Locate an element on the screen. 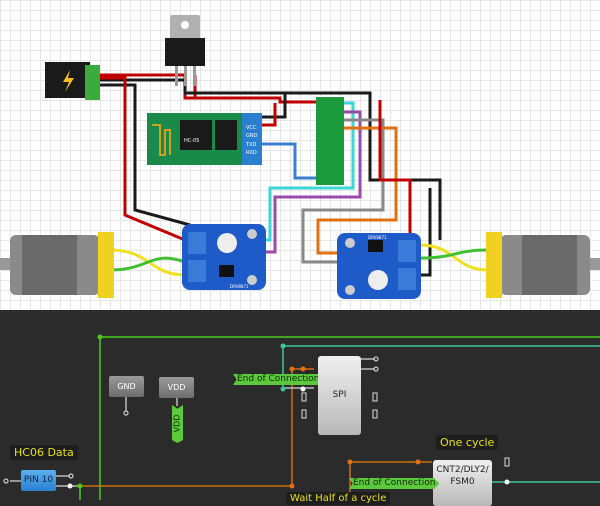 This screenshot has height=506, width=600. pin-label: VCC is located at coordinates (251, 128).